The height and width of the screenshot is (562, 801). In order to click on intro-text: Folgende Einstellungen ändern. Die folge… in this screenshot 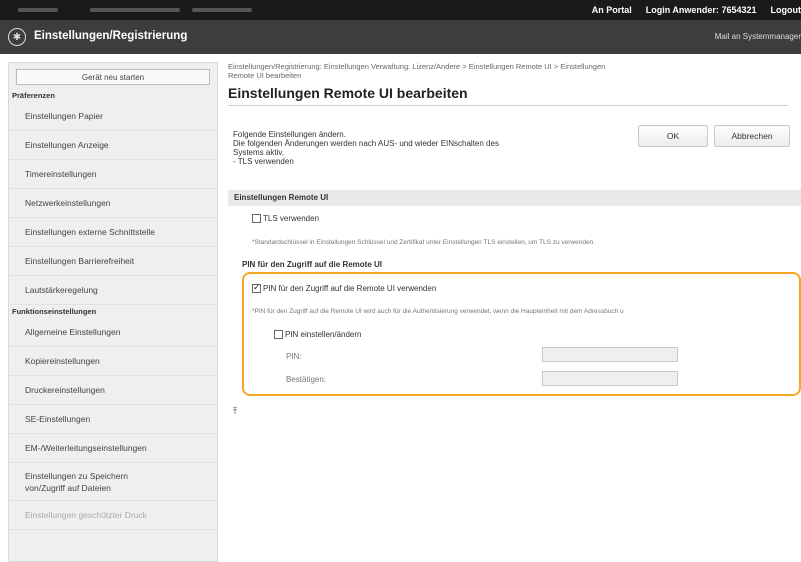, I will do `click(423, 148)`.